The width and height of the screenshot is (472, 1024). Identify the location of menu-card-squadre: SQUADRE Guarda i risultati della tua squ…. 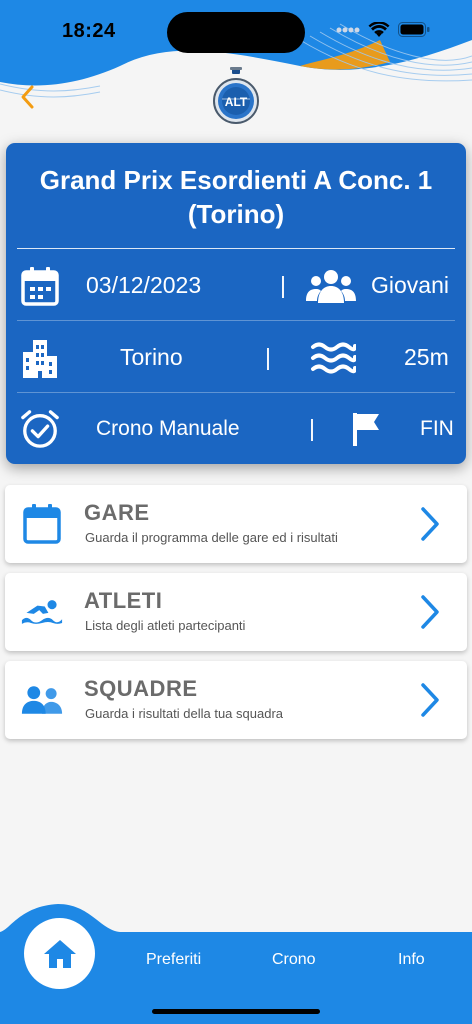
(236, 700).